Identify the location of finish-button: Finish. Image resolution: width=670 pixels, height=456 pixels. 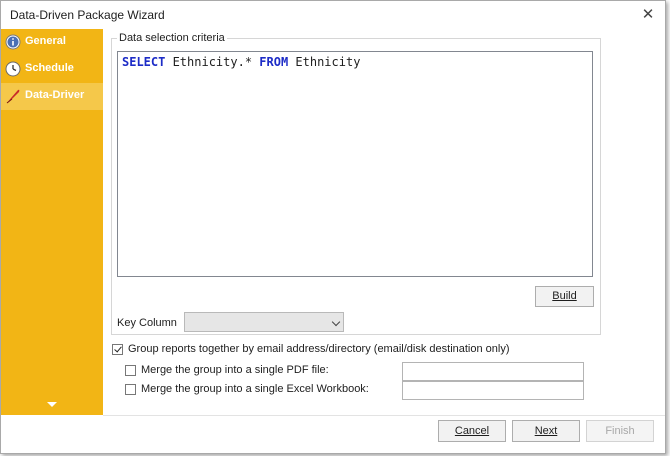
(620, 431).